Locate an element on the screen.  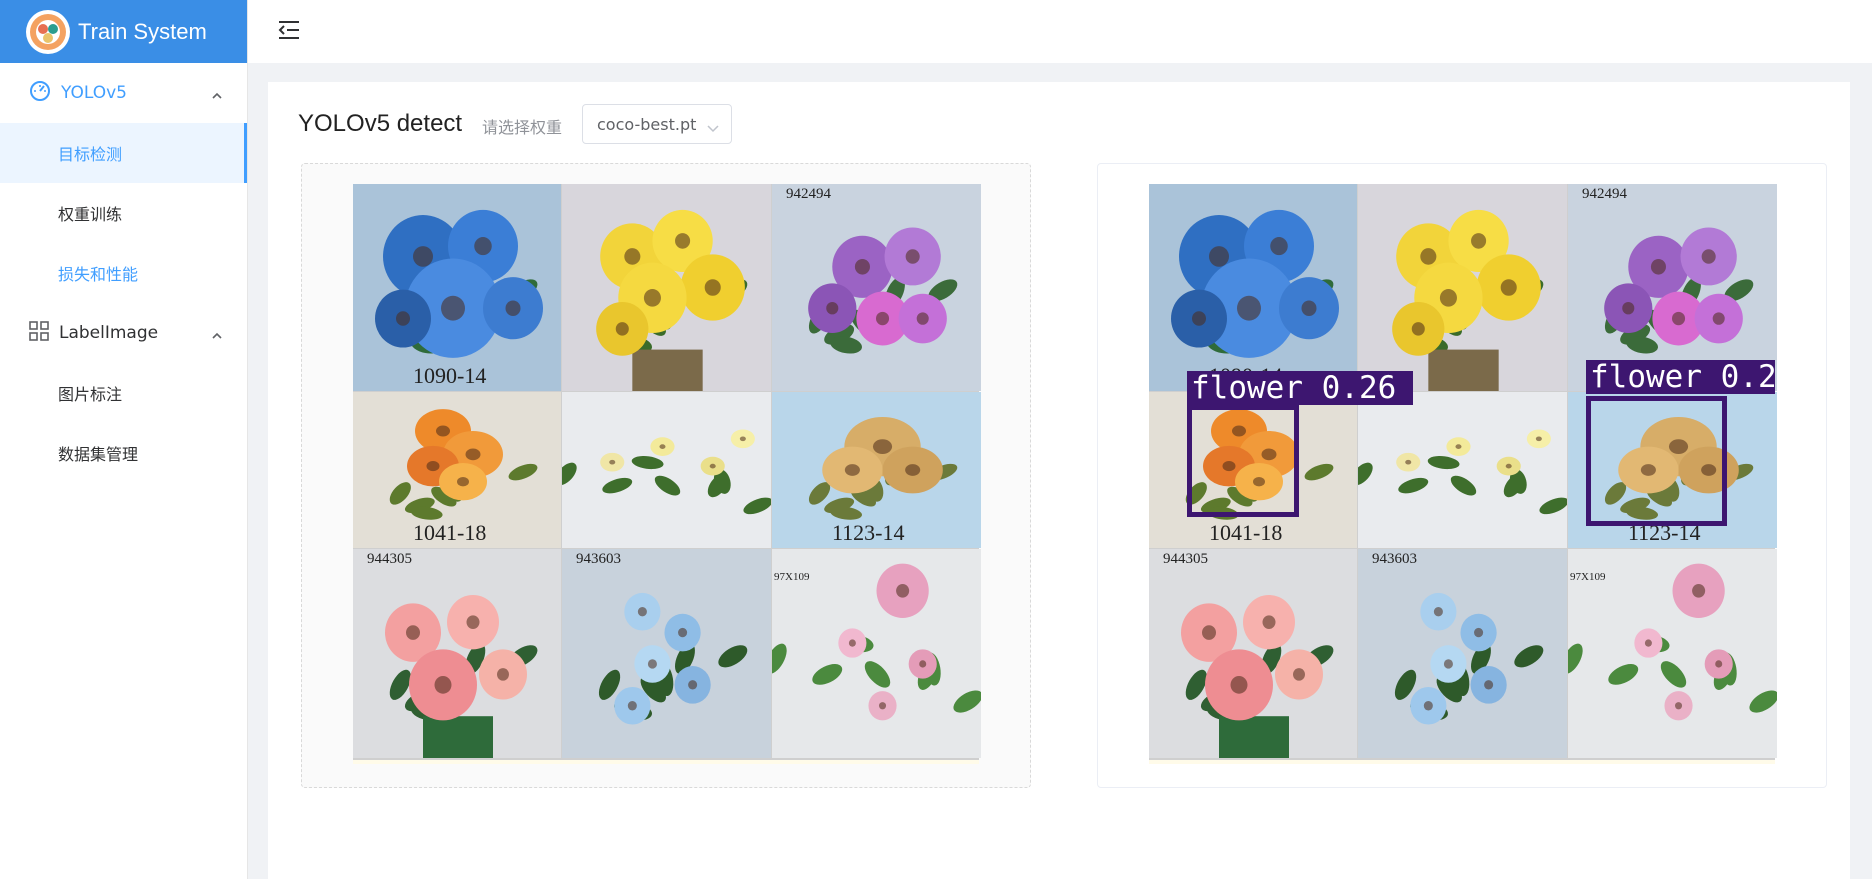
detection-label: flower 0.2 is located at coordinates (1680, 377).